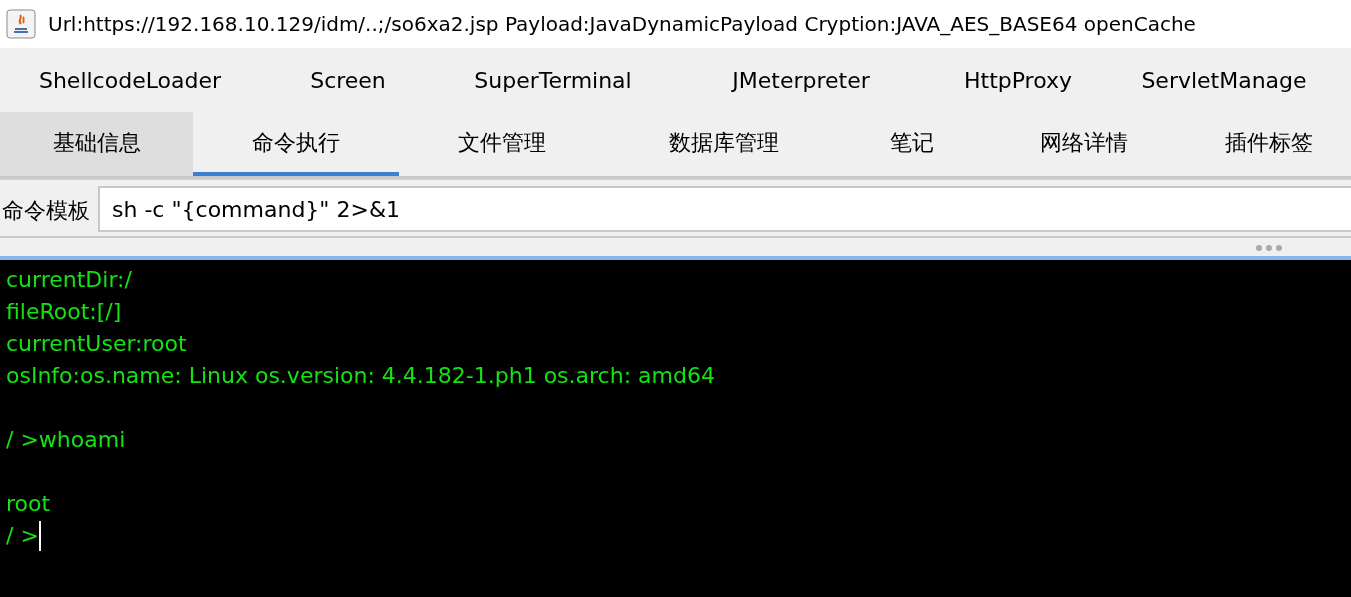 The height and width of the screenshot is (597, 1351). Describe the element at coordinates (130, 80) in the screenshot. I see `plugin-tab: ShellcodeLoader` at that location.